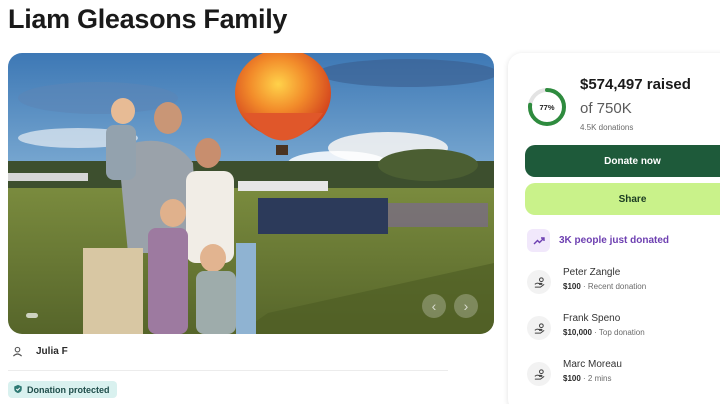 Image resolution: width=720 pixels, height=404 pixels. What do you see at coordinates (32, 315) in the screenshot?
I see `carousel-indicator` at bounding box center [32, 315].